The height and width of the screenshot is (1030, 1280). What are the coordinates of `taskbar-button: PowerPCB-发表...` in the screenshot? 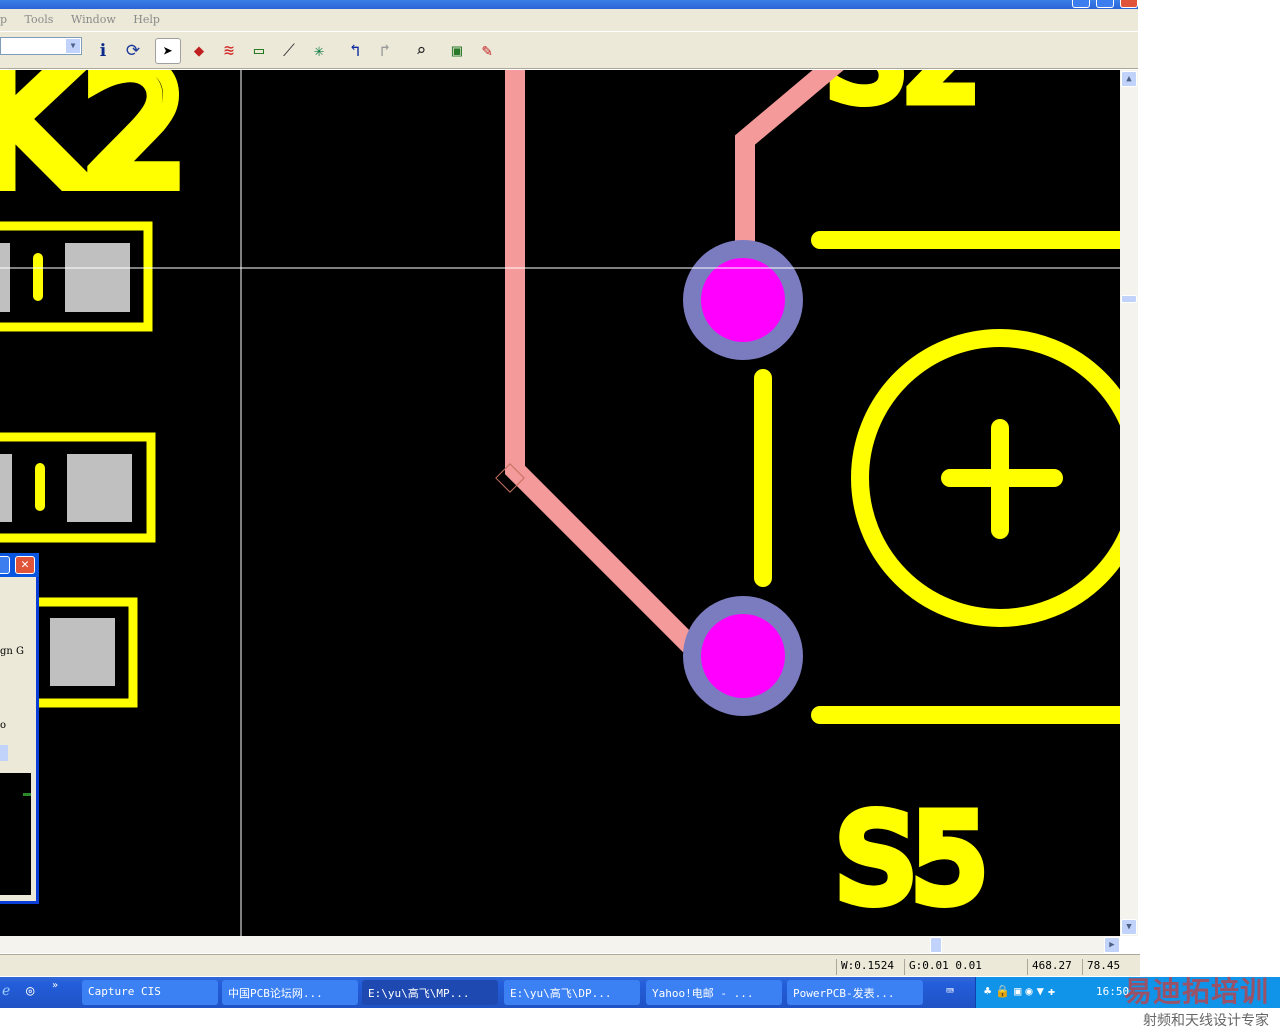 It's located at (855, 992).